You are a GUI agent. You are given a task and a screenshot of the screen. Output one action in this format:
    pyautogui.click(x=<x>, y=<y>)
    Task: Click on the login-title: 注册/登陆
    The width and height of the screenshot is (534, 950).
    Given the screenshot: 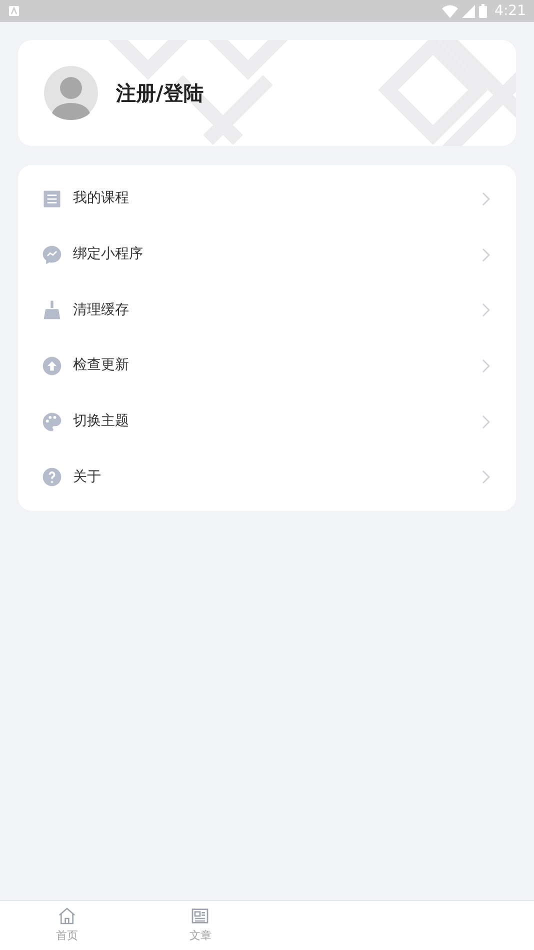 What is the action you would take?
    pyautogui.click(x=160, y=93)
    